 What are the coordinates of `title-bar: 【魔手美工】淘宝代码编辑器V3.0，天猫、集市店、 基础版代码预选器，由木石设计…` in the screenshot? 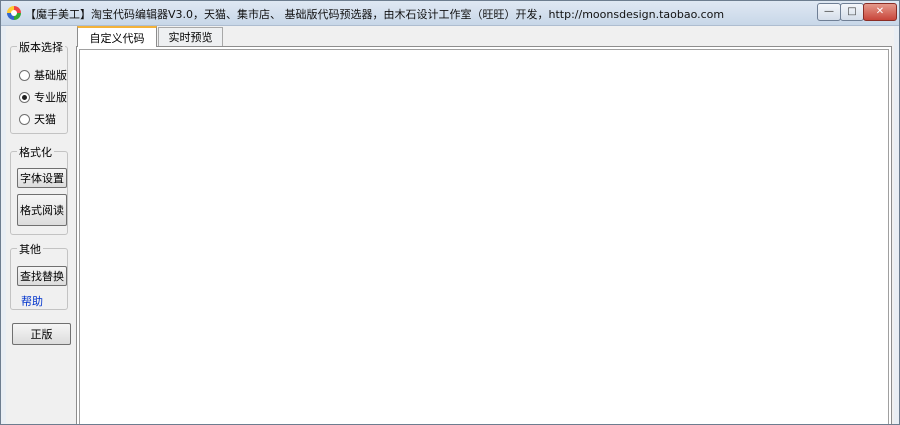 It's located at (450, 13).